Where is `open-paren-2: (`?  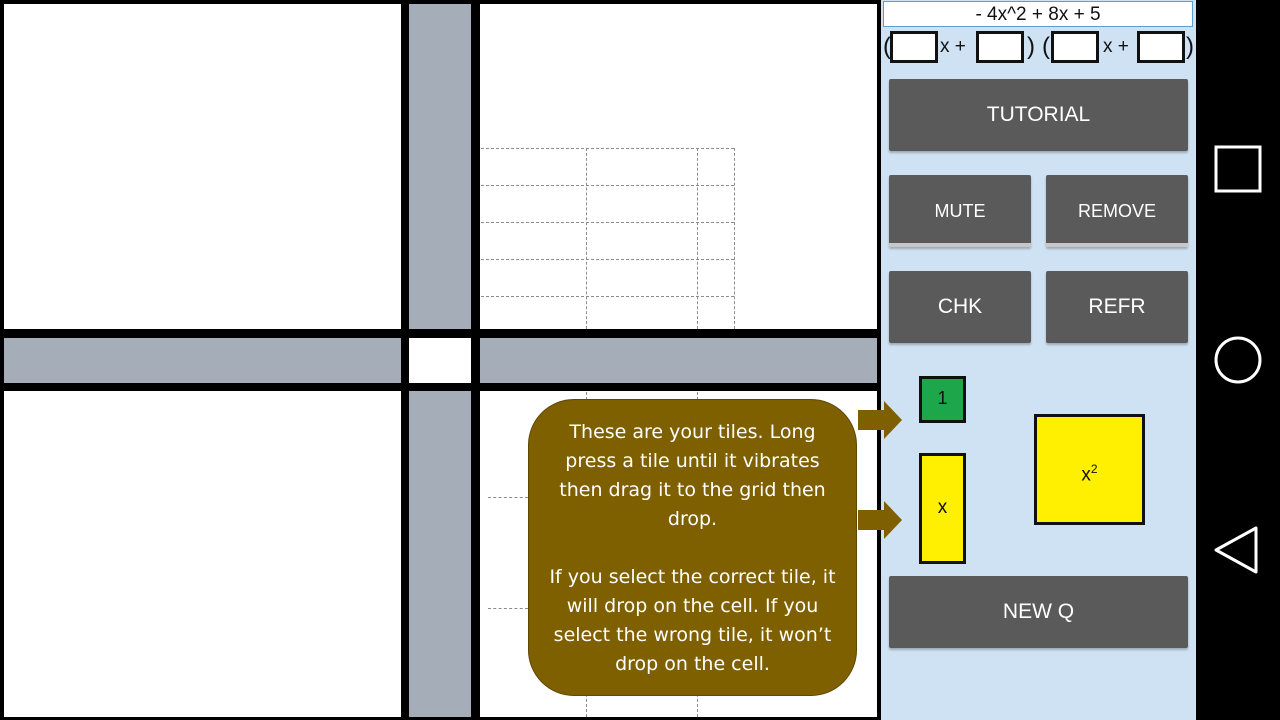 open-paren-2: ( is located at coordinates (1046, 46).